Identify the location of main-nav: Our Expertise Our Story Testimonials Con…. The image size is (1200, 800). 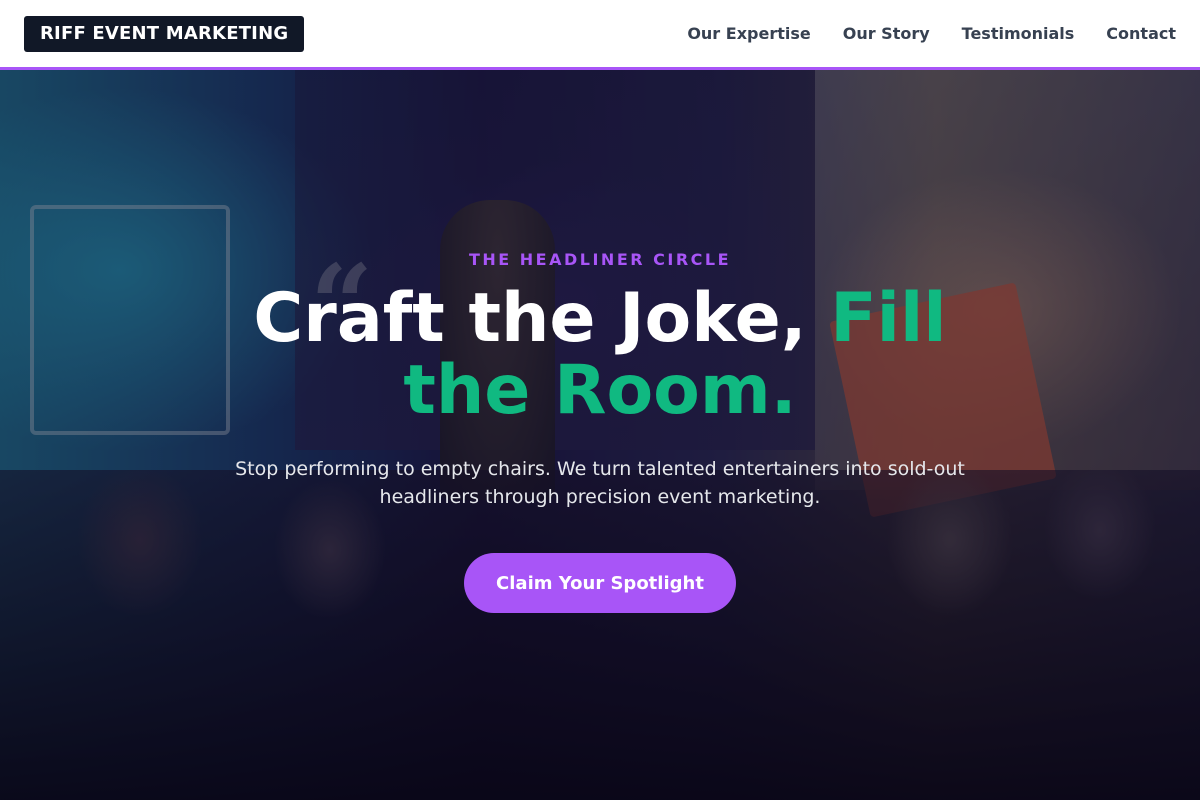
(931, 33).